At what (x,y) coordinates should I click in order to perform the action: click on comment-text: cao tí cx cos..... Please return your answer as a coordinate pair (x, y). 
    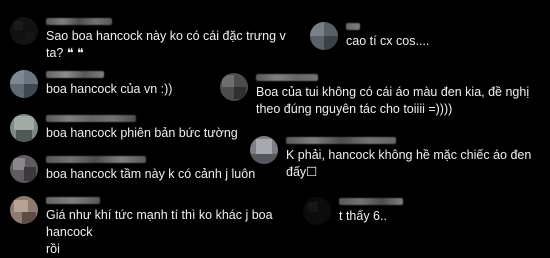
    Looking at the image, I should click on (388, 41).